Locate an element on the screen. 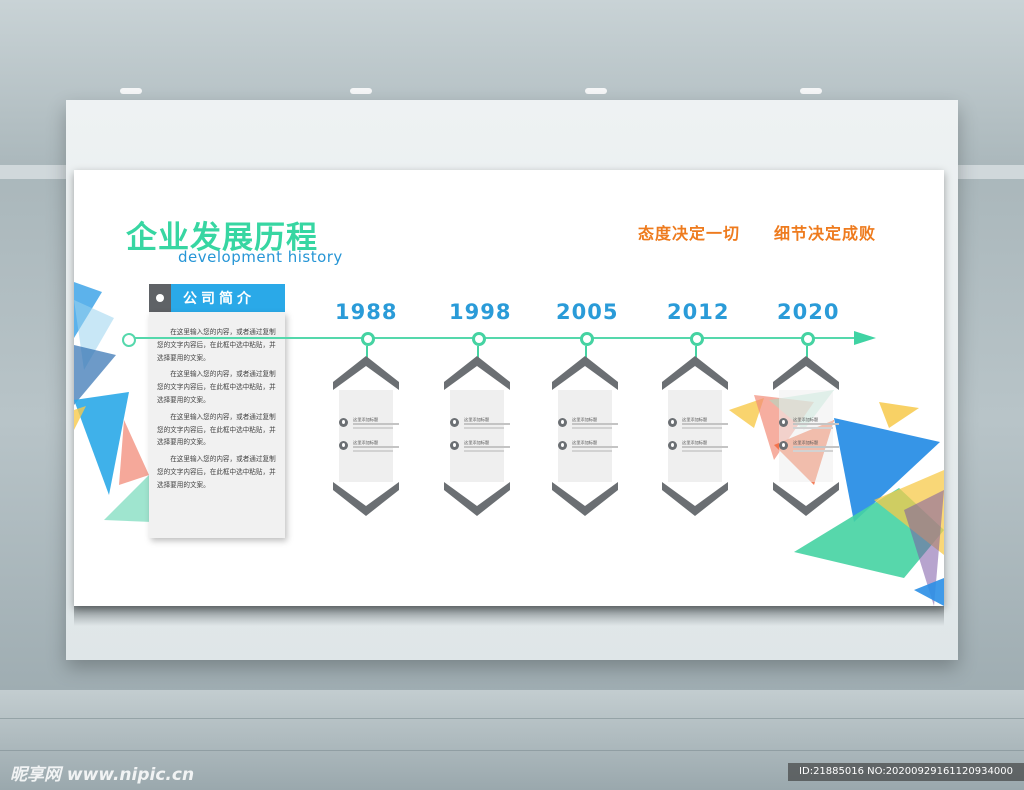 This screenshot has height=790, width=1024. watermark-id: ID:21885016 NO:20200929161120934000 is located at coordinates (906, 772).